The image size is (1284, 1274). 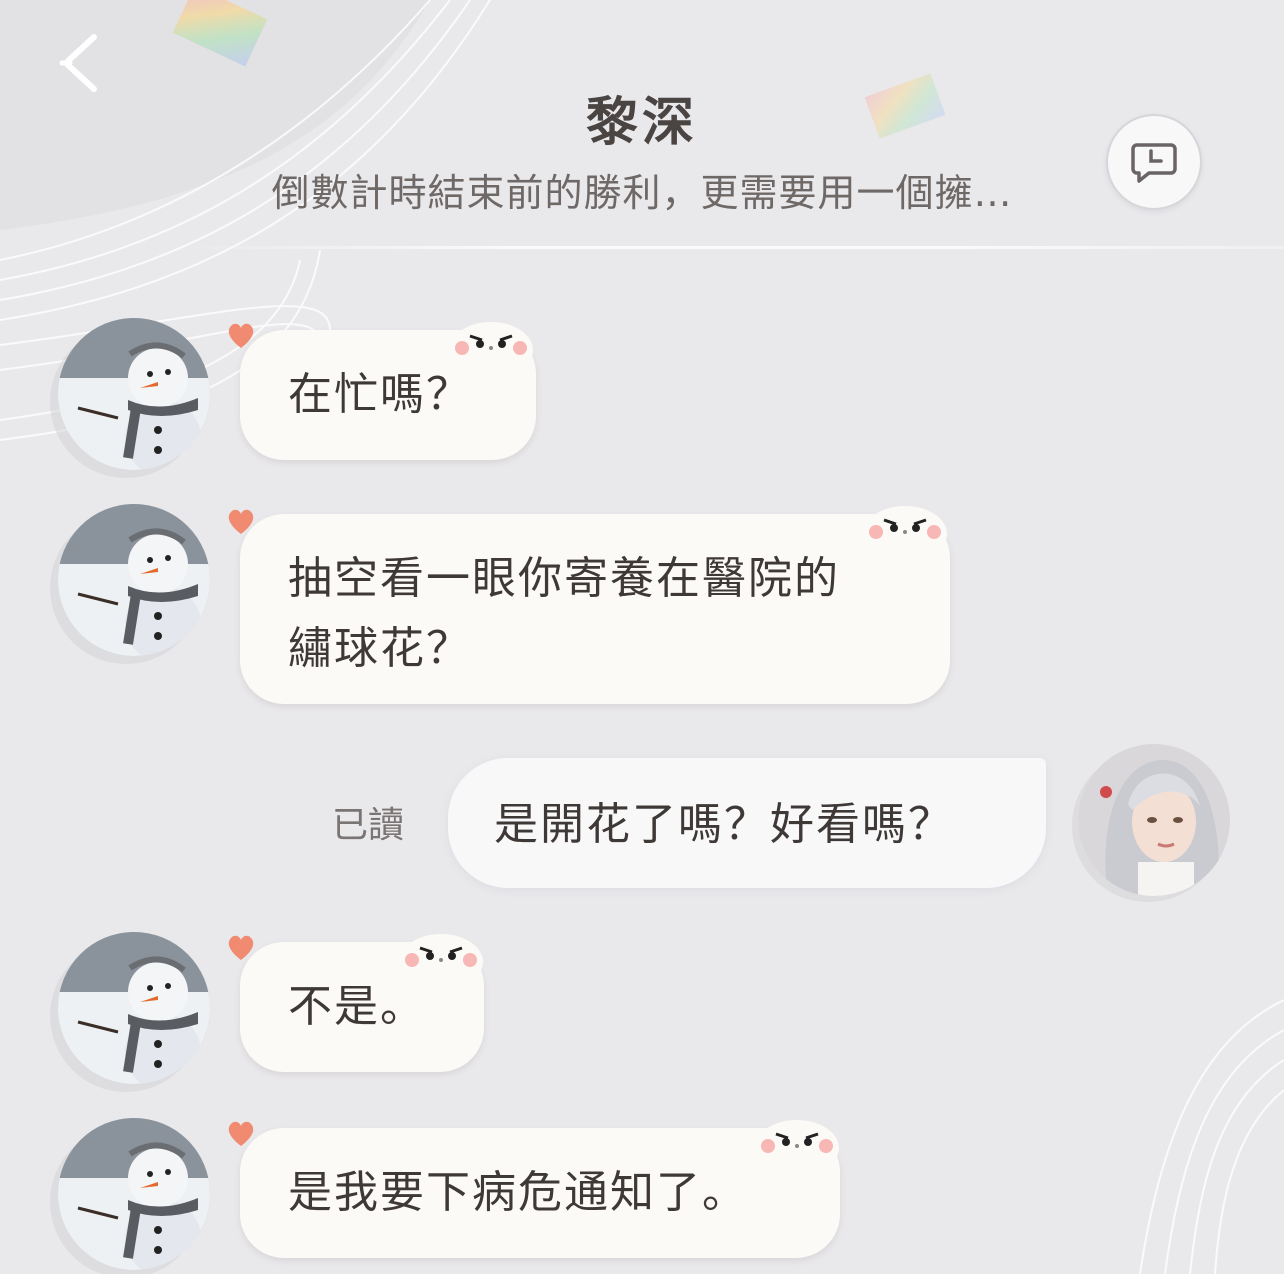 I want to click on chat-history-icon, so click(x=1154, y=163).